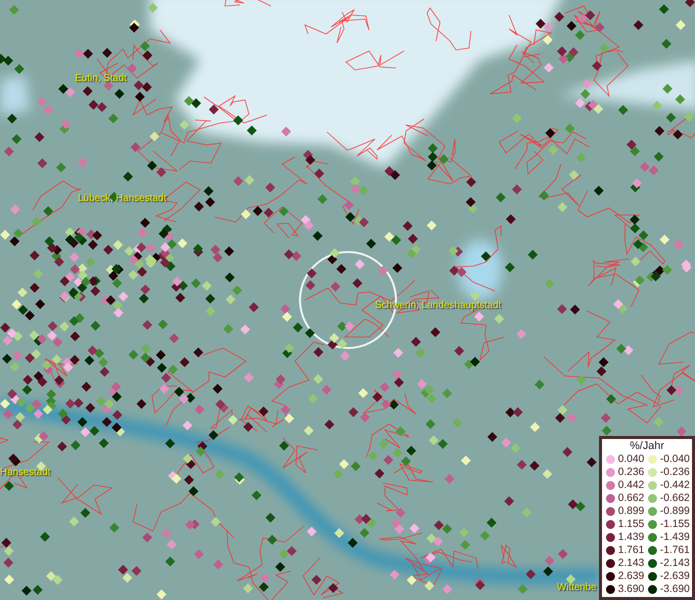  Describe the element at coordinates (631, 524) in the screenshot. I see `legend-value: 1.155` at that location.